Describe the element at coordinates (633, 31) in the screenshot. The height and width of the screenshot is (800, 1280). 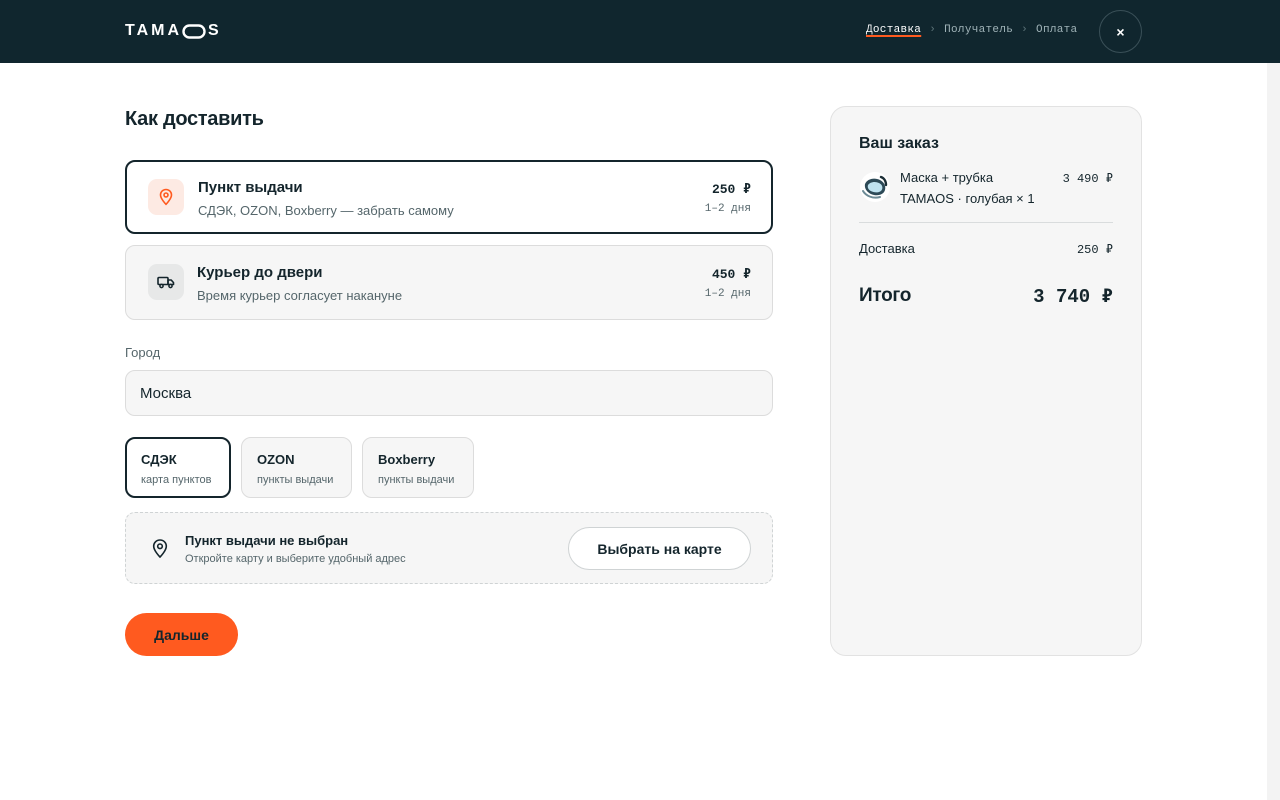
I see `top-bar: TAMA S Доставка › Получатель › Оплата ×` at that location.